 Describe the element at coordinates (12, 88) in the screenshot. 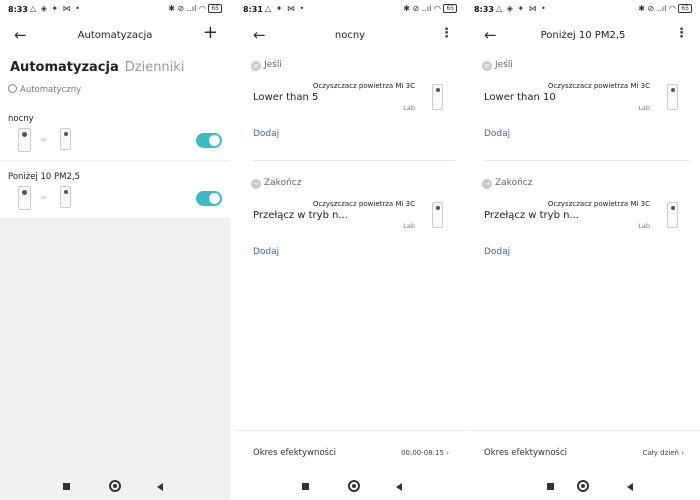

I see `lock-icon` at that location.